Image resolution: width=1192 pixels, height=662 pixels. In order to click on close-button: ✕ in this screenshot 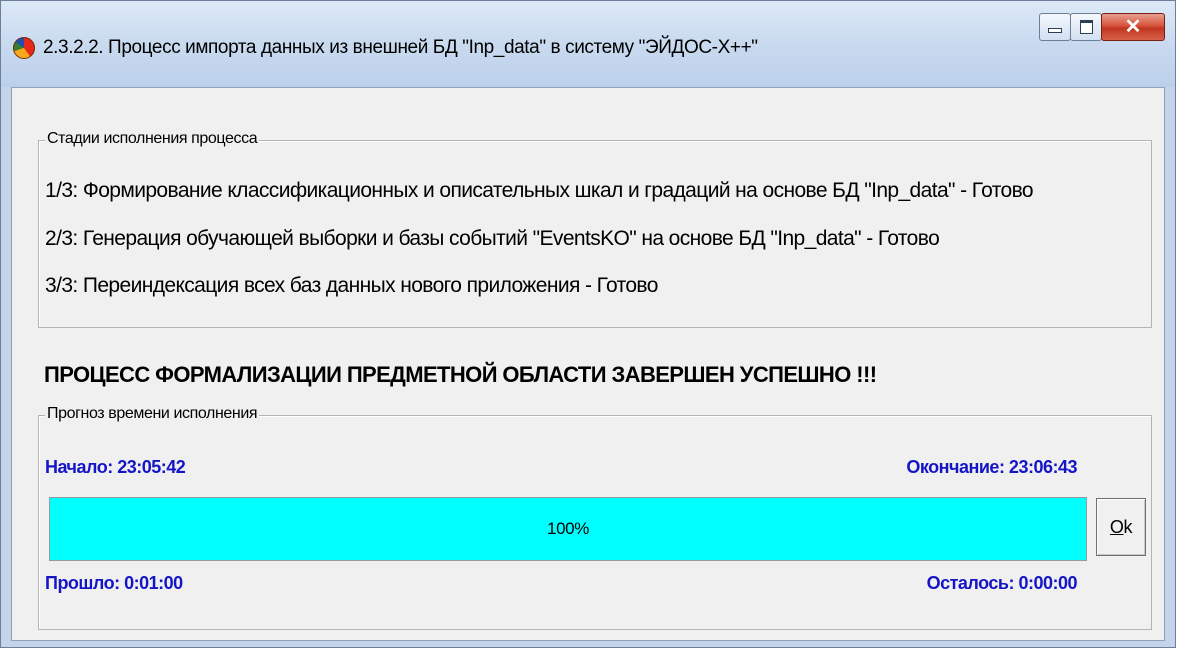, I will do `click(1133, 27)`.